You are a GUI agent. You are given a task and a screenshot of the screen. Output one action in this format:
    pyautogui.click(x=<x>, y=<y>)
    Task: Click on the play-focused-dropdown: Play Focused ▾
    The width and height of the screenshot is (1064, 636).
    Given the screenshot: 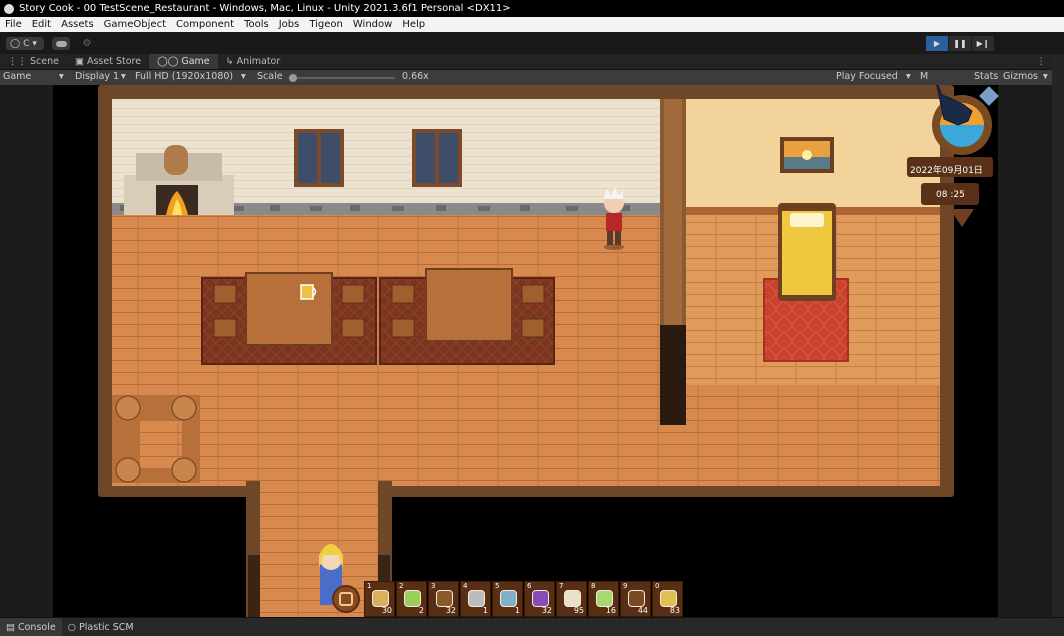 What is the action you would take?
    pyautogui.click(x=873, y=76)
    